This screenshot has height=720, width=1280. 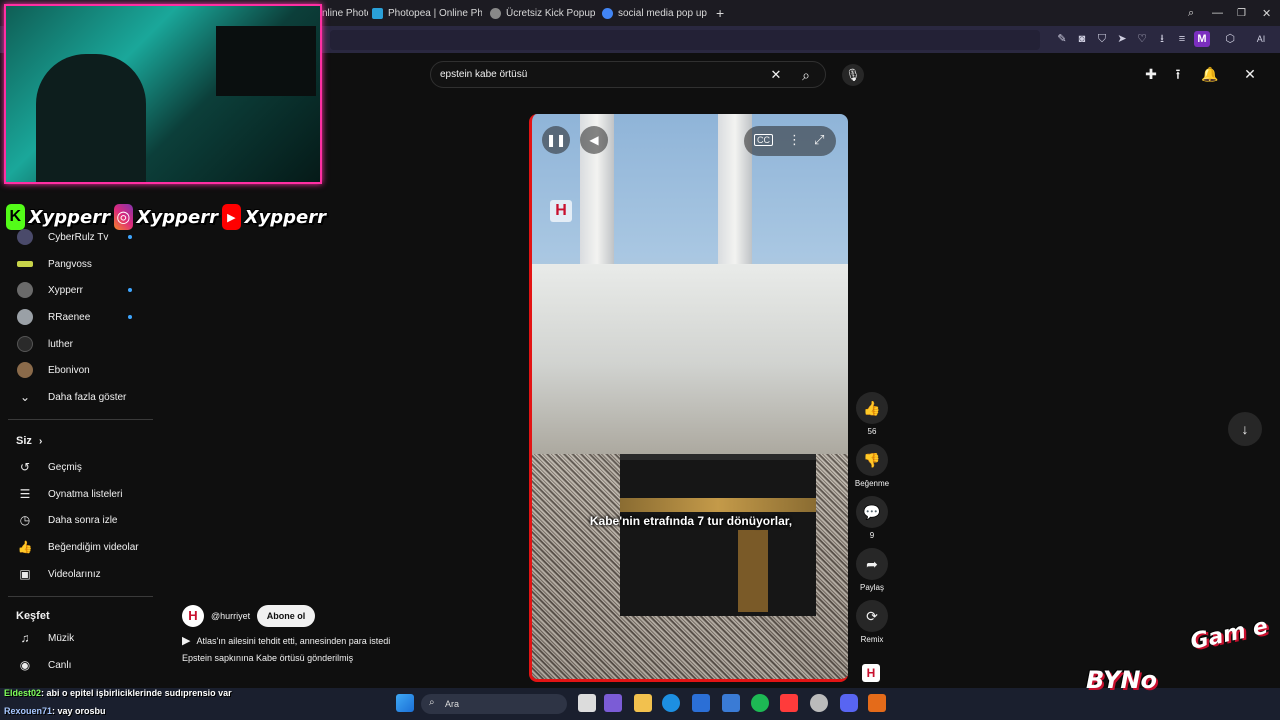 I want to click on account-icon: ✕, so click(x=1250, y=74).